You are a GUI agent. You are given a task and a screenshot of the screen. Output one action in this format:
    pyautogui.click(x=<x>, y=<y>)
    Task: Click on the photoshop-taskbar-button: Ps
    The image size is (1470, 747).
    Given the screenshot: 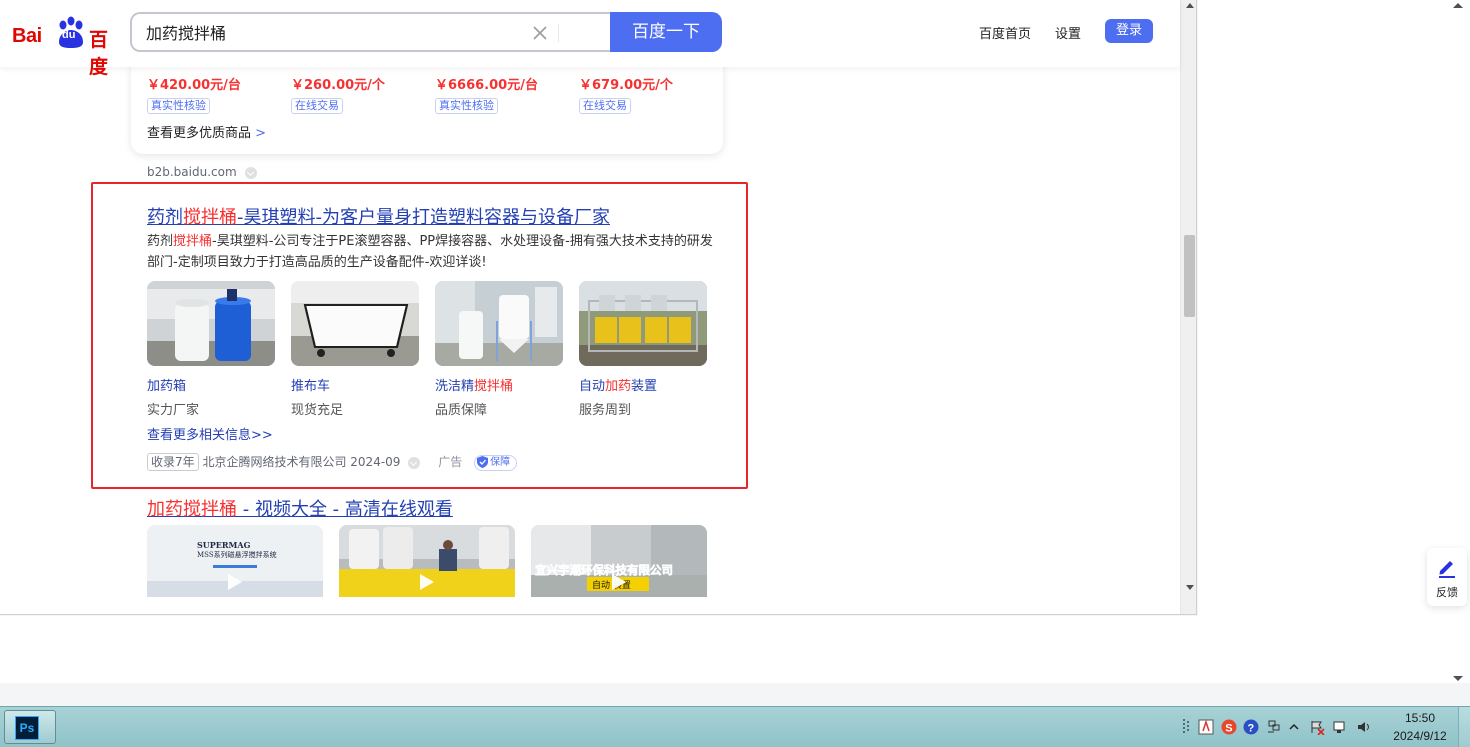 What is the action you would take?
    pyautogui.click(x=30, y=727)
    